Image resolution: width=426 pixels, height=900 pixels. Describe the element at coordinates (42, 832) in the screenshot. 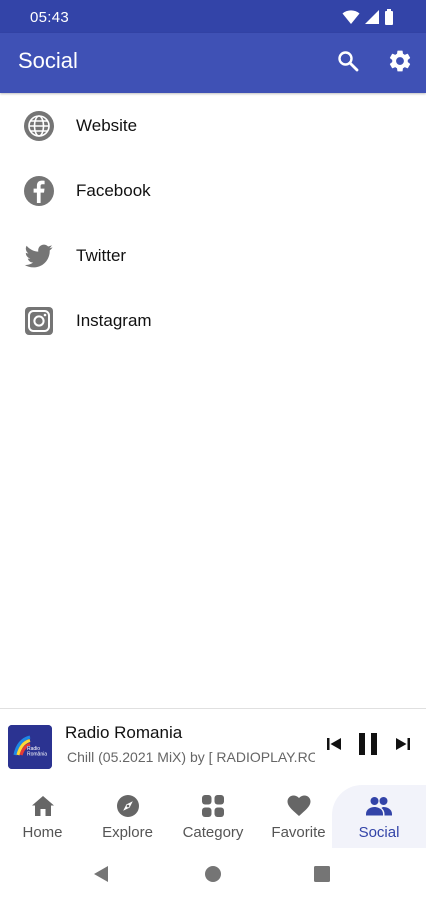

I see `nav-label: Home` at that location.